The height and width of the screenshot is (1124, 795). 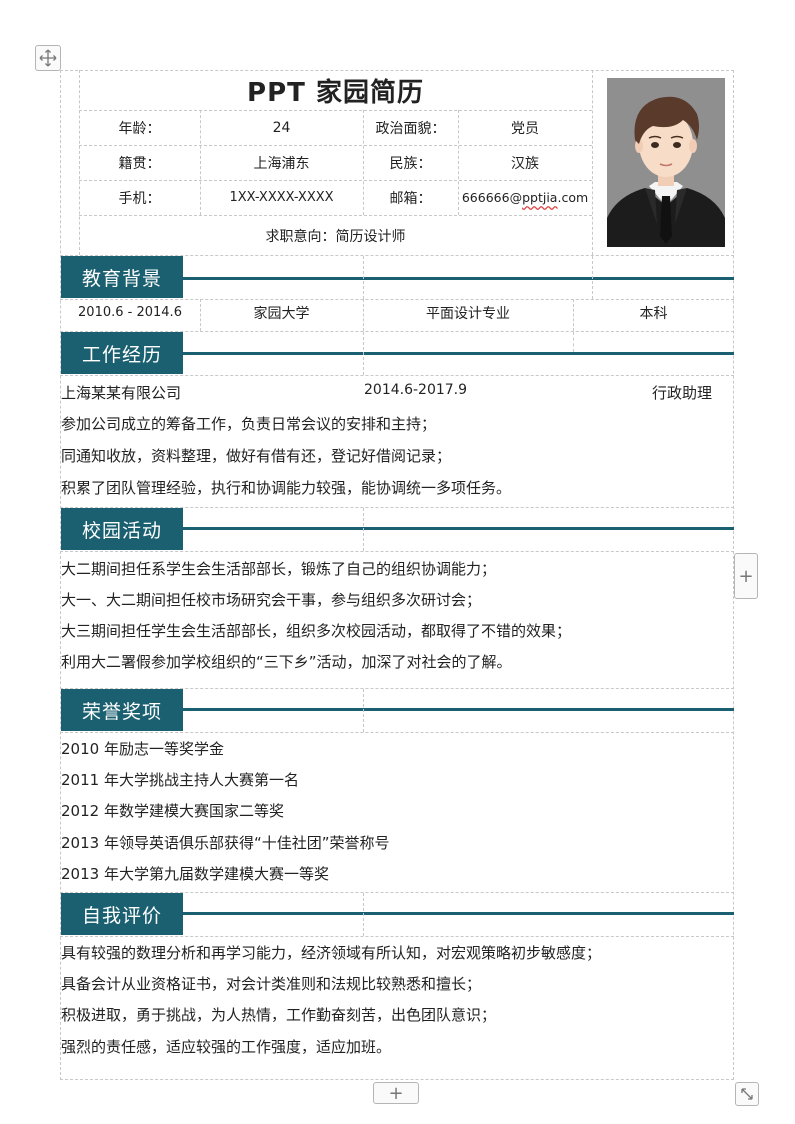 What do you see at coordinates (122, 914) in the screenshot?
I see `section-self-title: 自我评价` at bounding box center [122, 914].